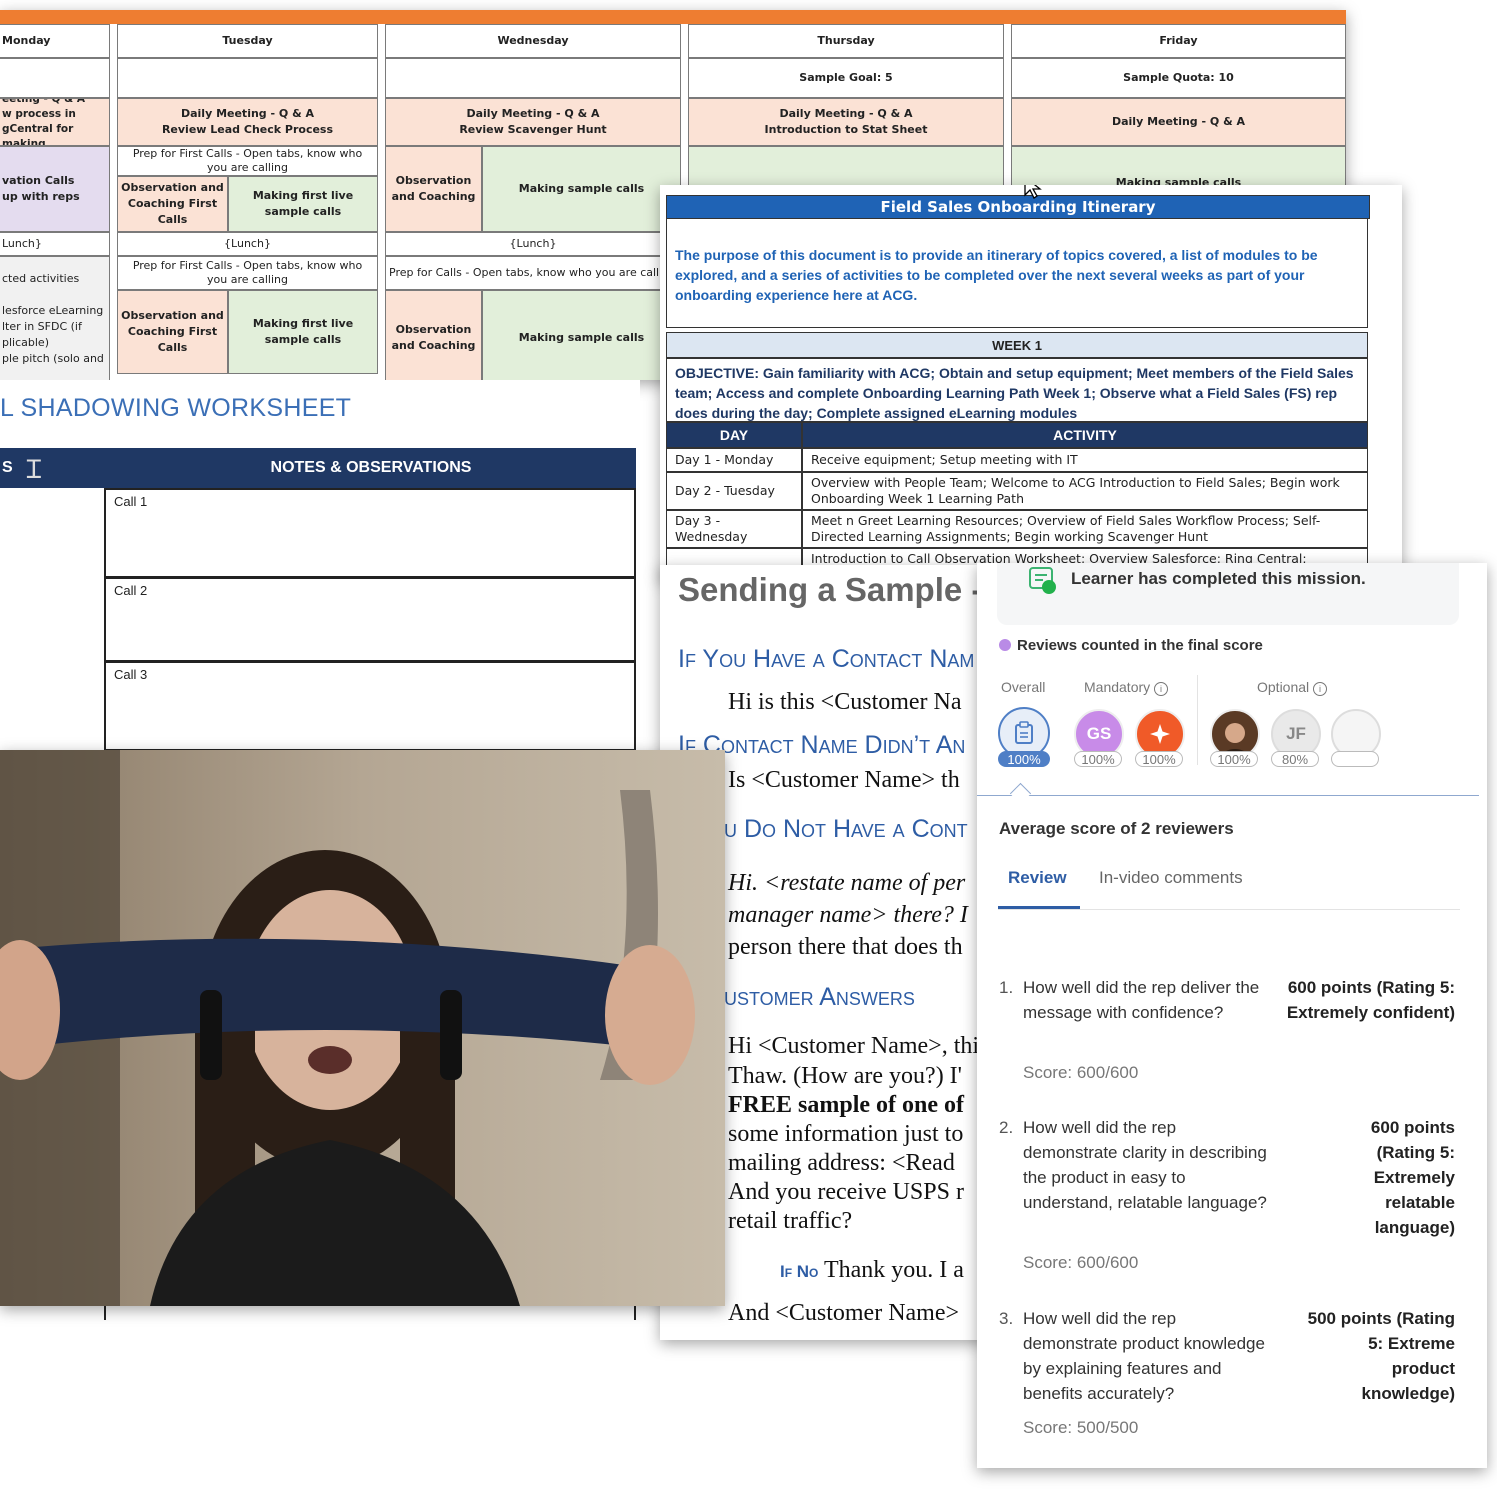 The width and height of the screenshot is (1497, 1497). I want to click on mon-observation-cell: vation Calls up with reps, so click(55, 189).